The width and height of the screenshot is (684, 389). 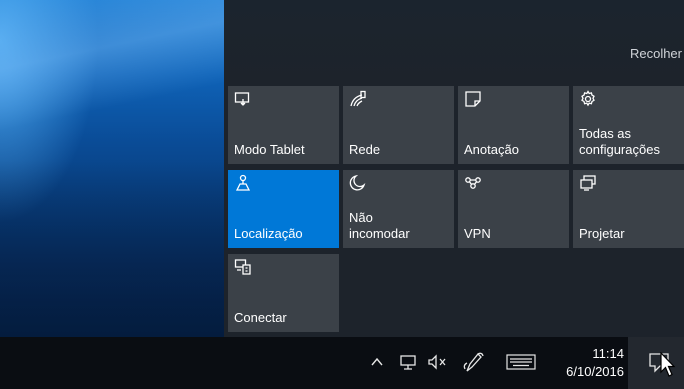 I want to click on gear-icon, so click(x=589, y=100).